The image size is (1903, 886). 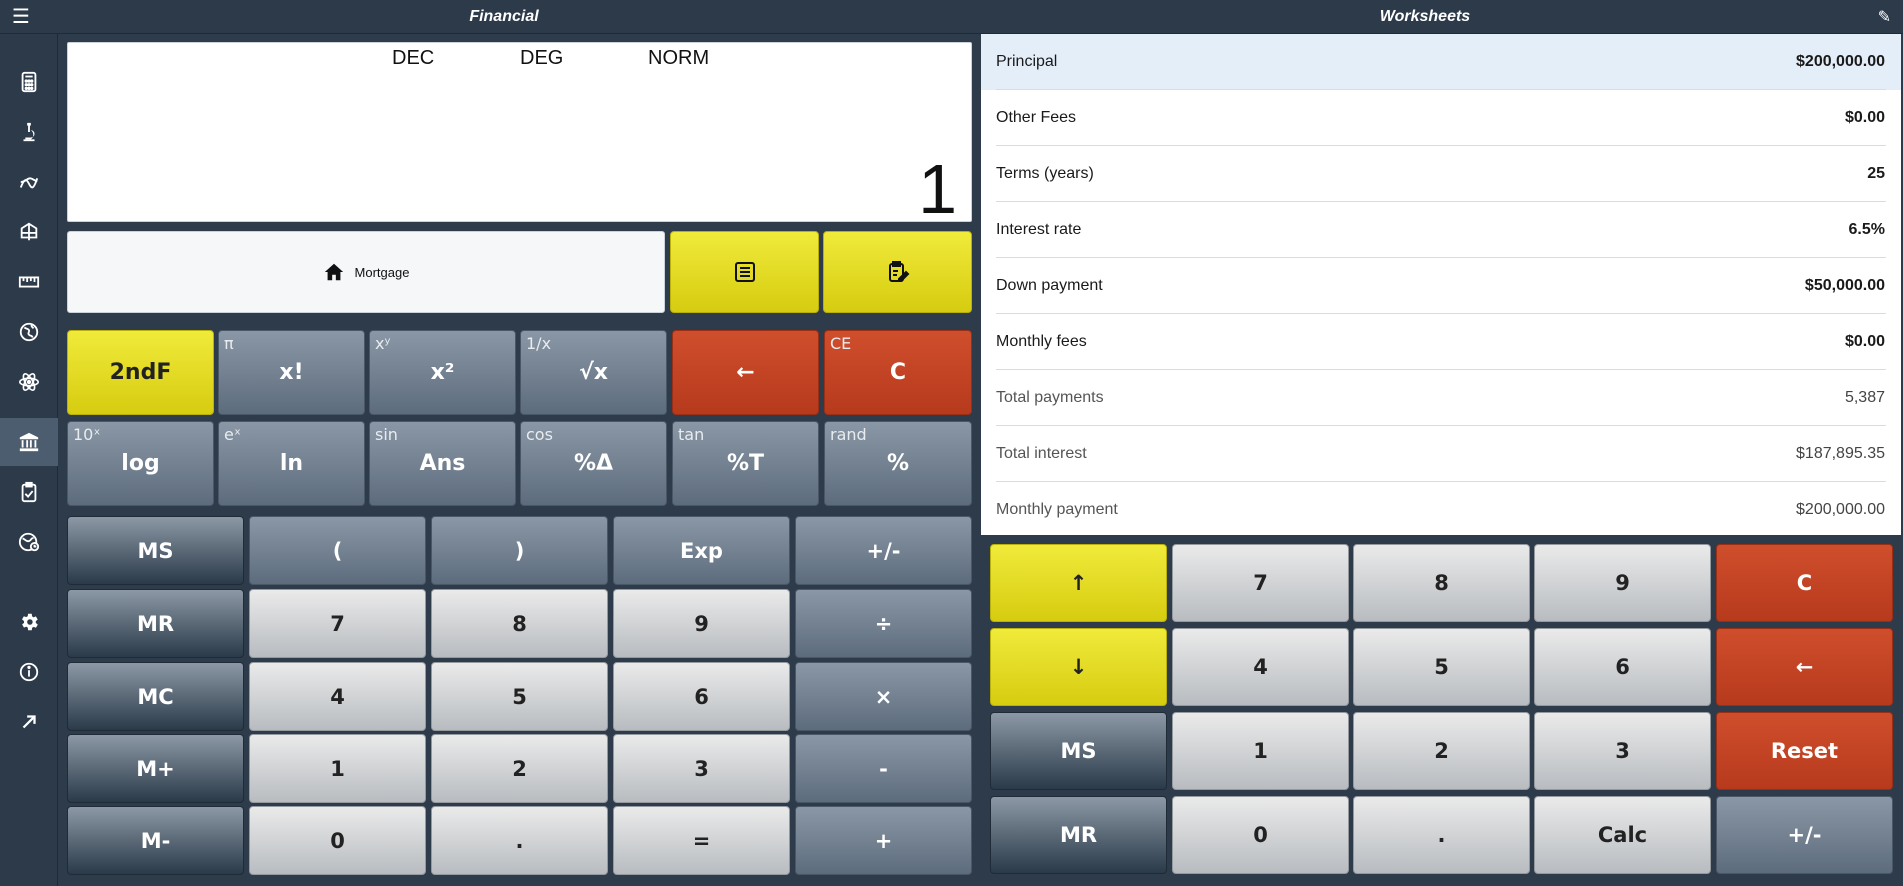 I want to click on second-function-key: 2ndF, so click(x=140, y=372).